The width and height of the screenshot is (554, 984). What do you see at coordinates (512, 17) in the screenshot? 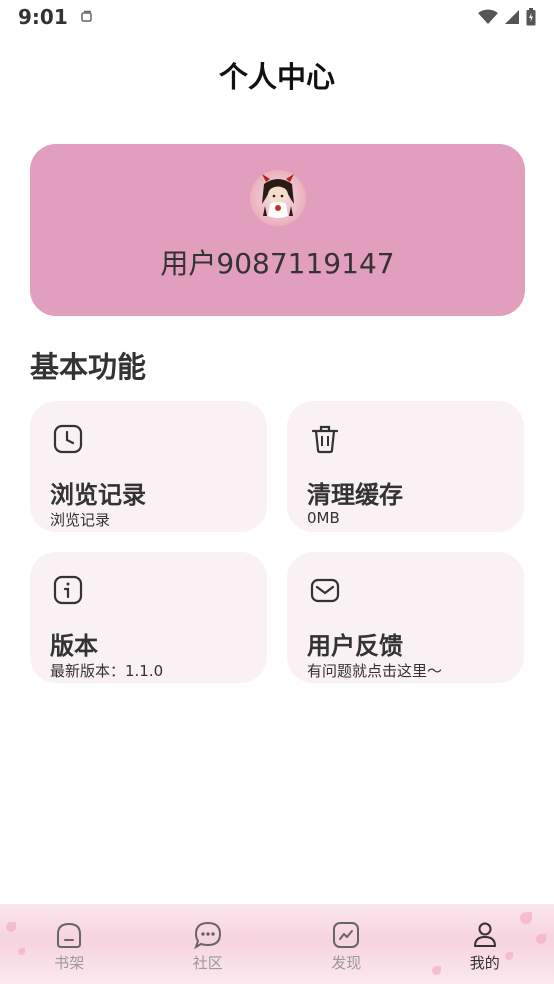
I see `signal-icon` at bounding box center [512, 17].